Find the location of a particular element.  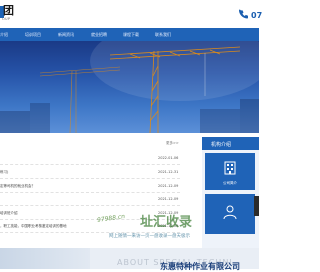

main-nav: 介绍 培训项目 新闻资讯 就业招聘 课程下载 联系我们 is located at coordinates (129, 34).